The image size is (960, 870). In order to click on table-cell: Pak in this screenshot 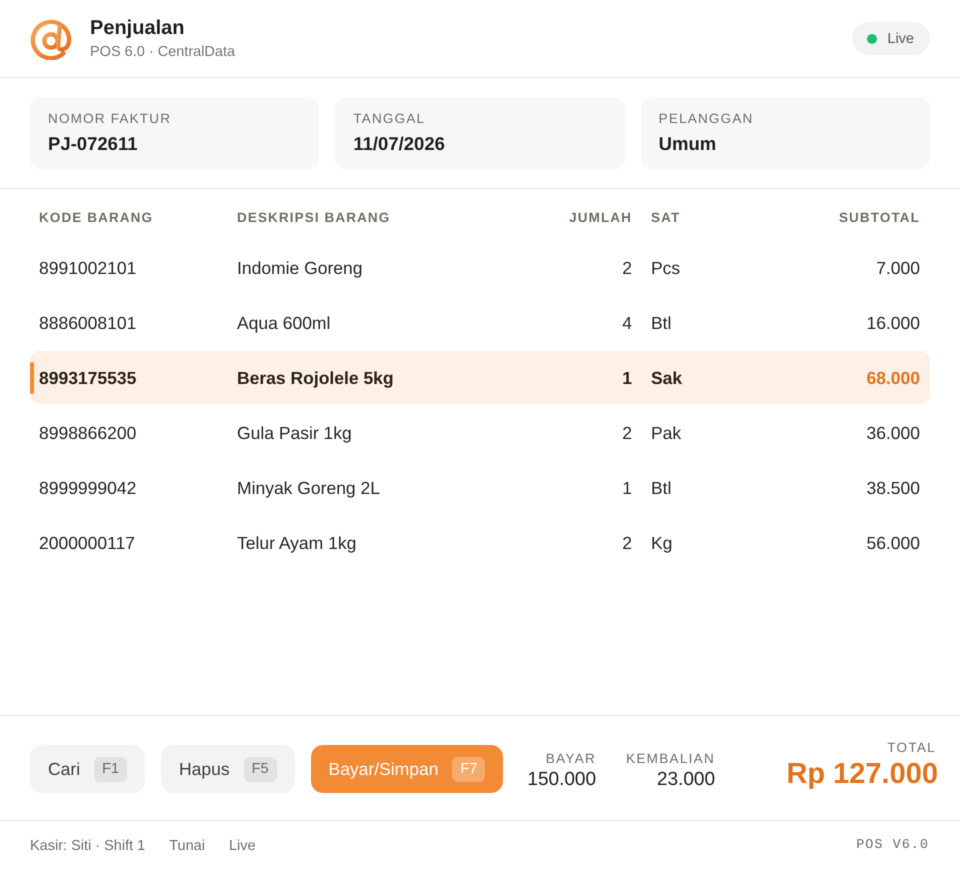, I will do `click(666, 432)`.